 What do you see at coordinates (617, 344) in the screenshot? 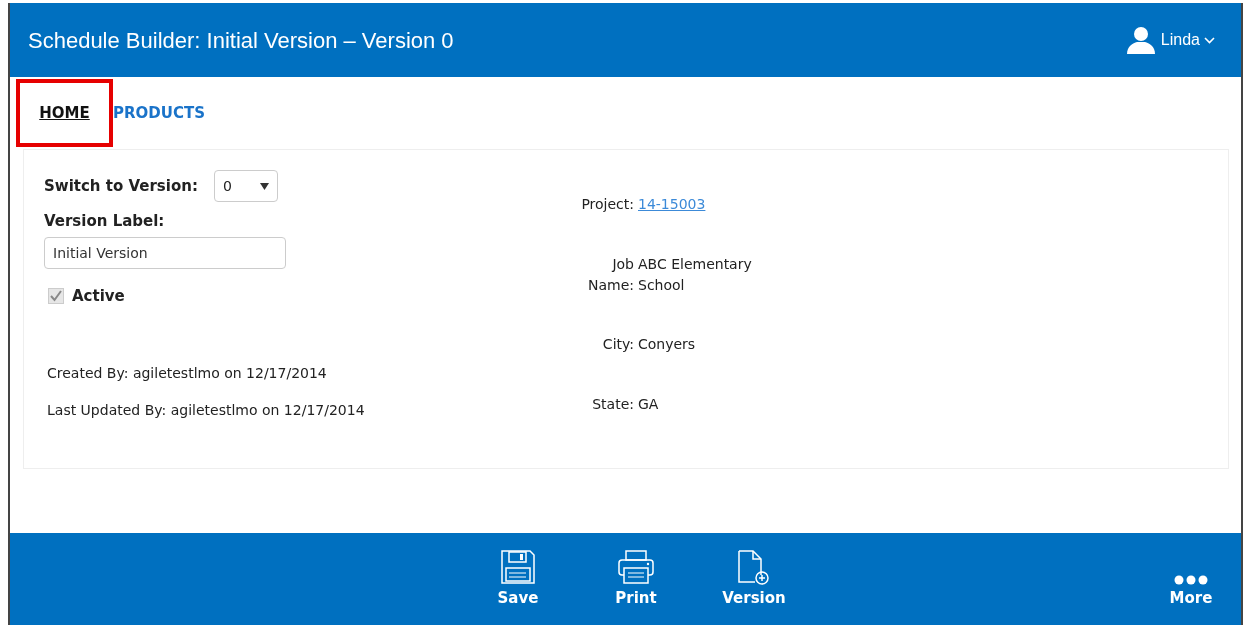
I see `detail-label: City:` at bounding box center [617, 344].